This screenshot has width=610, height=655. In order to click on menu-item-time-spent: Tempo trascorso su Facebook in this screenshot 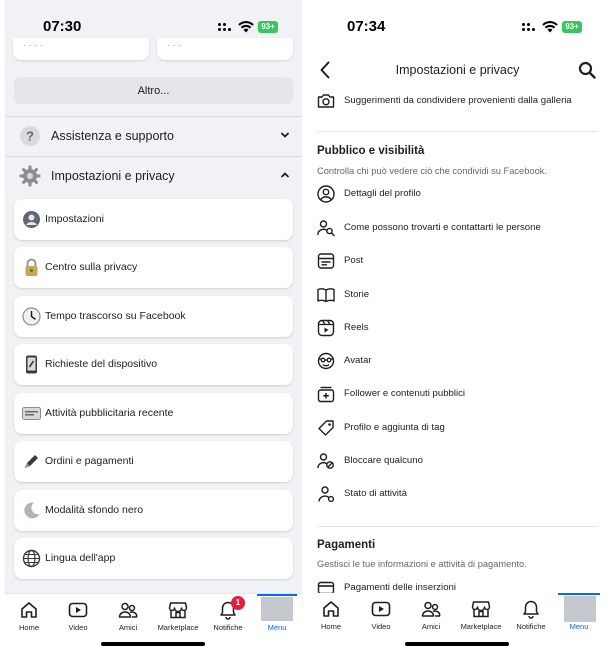, I will do `click(153, 316)`.